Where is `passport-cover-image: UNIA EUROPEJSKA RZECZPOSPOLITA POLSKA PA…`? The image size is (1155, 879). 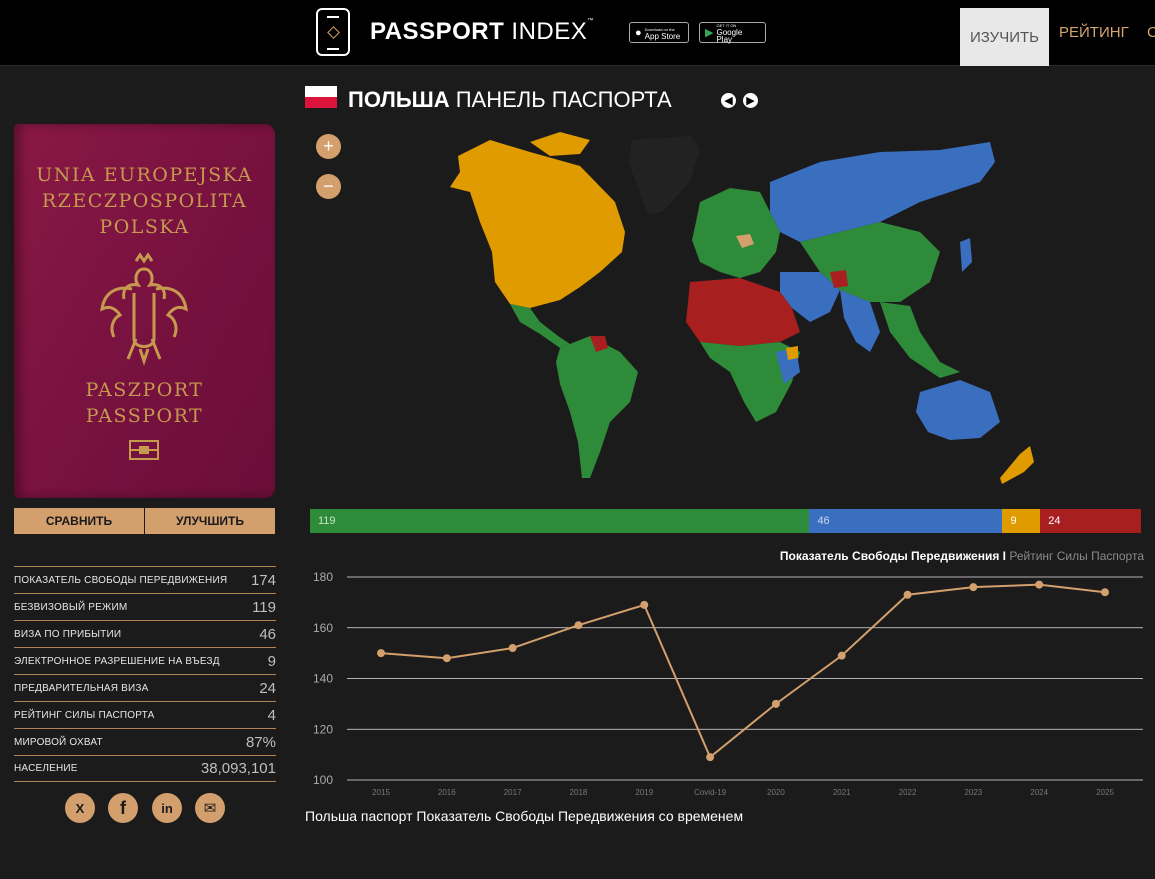
passport-cover-image: UNIA EUROPEJSKA RZECZPOSPOLITA POLSKA PA… is located at coordinates (144, 311).